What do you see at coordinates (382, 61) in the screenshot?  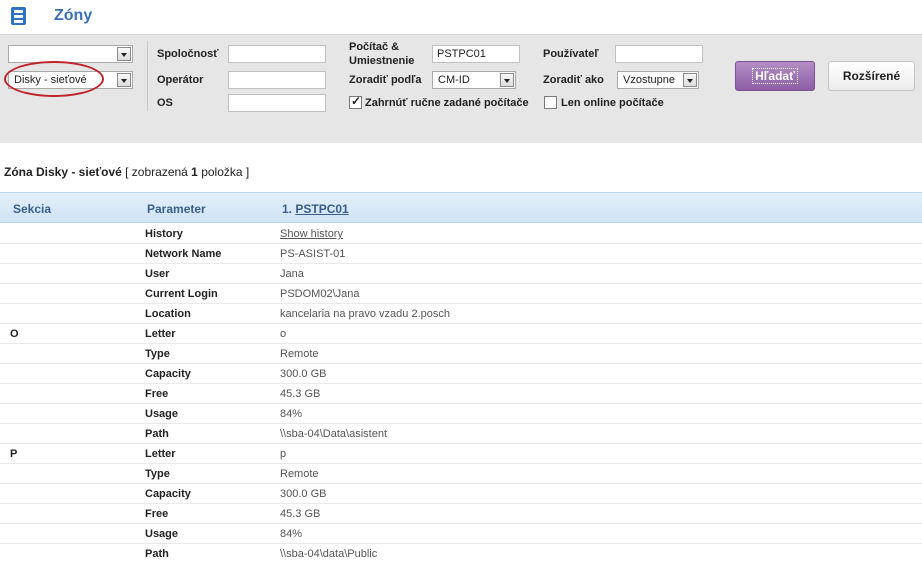 I see `umiestnenie-label: Umiestnenie` at bounding box center [382, 61].